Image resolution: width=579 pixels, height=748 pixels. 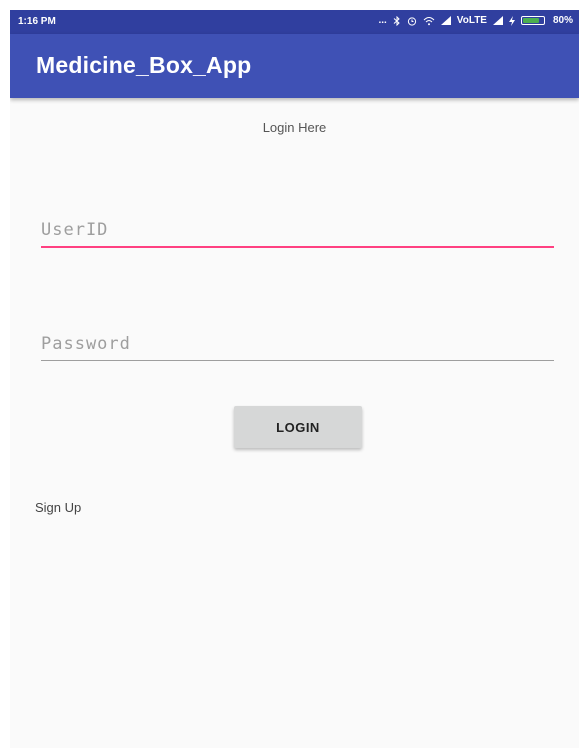 I want to click on charging-icon, so click(x=511, y=20).